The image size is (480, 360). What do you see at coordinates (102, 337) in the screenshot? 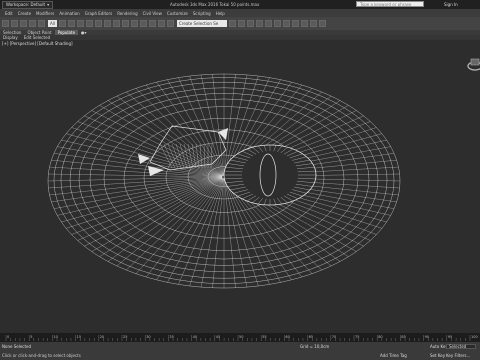
I see `timeline-tick-label: 20` at bounding box center [102, 337].